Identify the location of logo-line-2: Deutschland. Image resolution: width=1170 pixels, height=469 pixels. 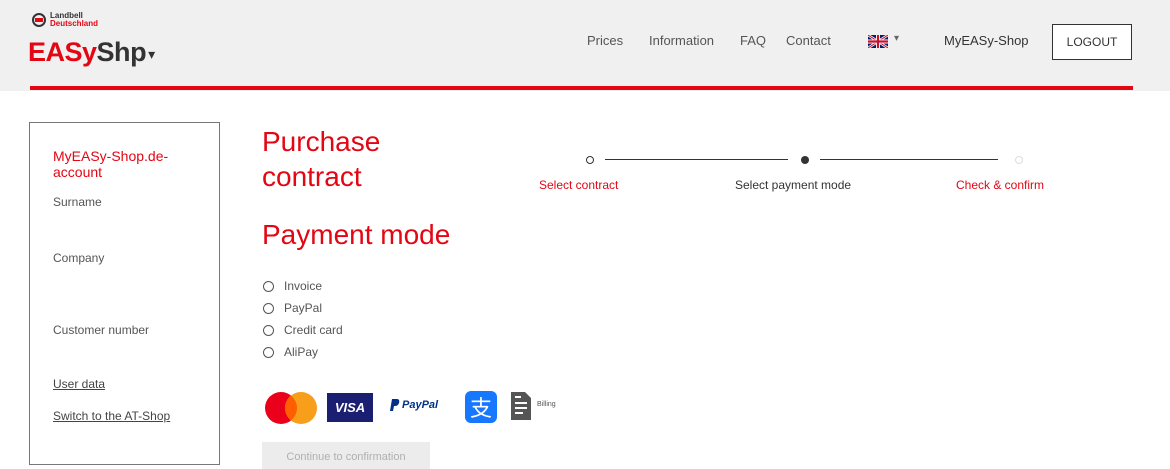
(74, 23).